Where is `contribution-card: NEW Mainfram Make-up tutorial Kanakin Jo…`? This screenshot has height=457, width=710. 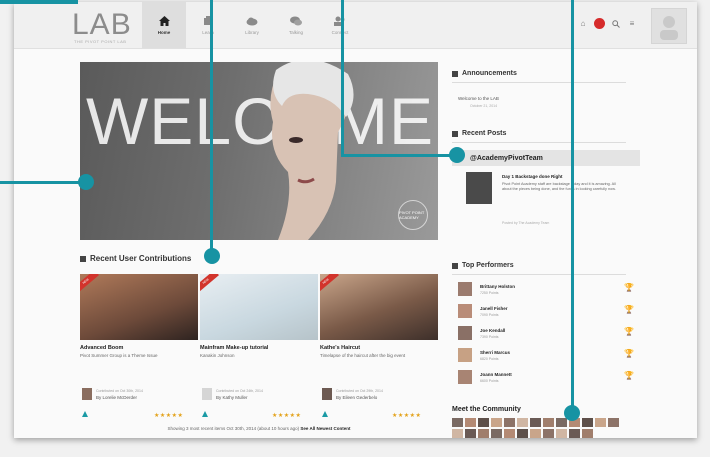 contribution-card: NEW Mainfram Make-up tutorial Kanakin Jo… is located at coordinates (259, 316).